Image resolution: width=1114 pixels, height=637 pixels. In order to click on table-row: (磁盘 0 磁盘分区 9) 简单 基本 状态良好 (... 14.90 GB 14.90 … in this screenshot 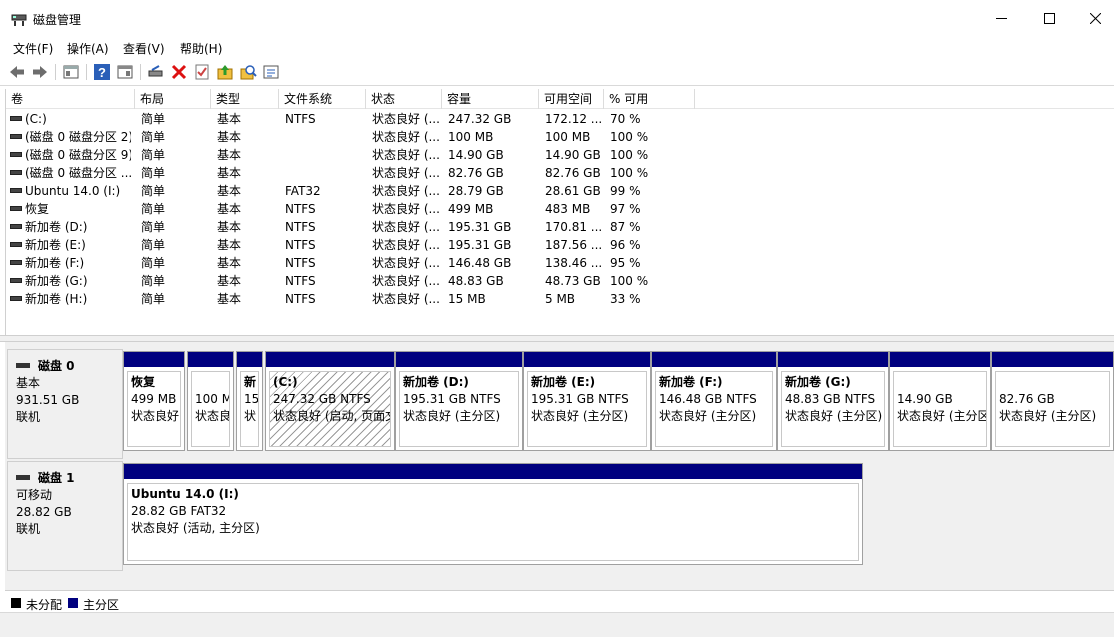, I will do `click(560, 155)`.